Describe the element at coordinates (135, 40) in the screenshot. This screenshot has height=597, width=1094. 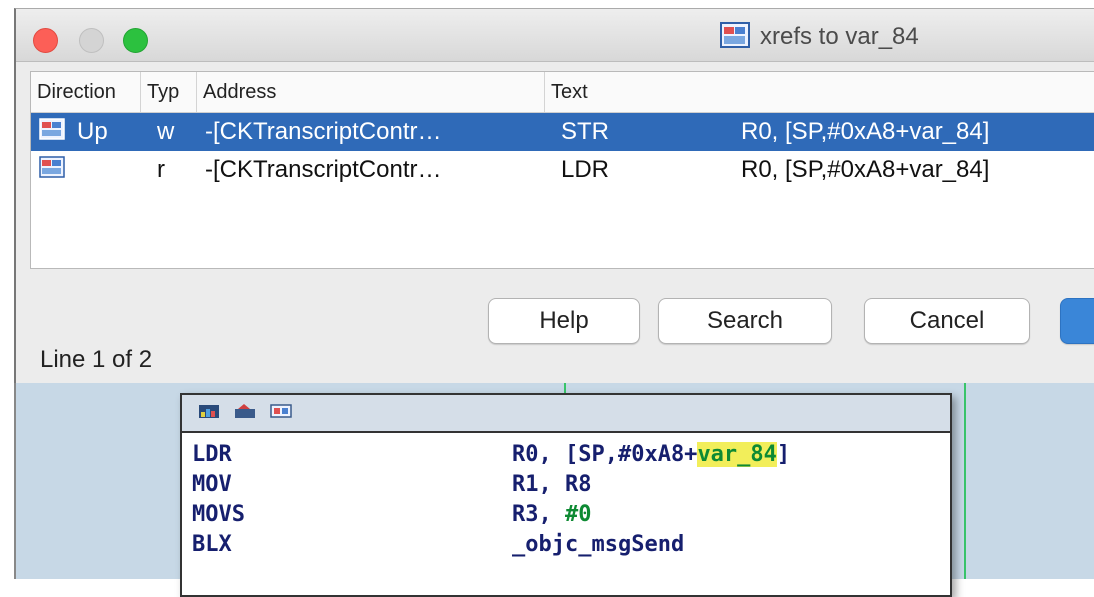
I see `maximize-button` at that location.